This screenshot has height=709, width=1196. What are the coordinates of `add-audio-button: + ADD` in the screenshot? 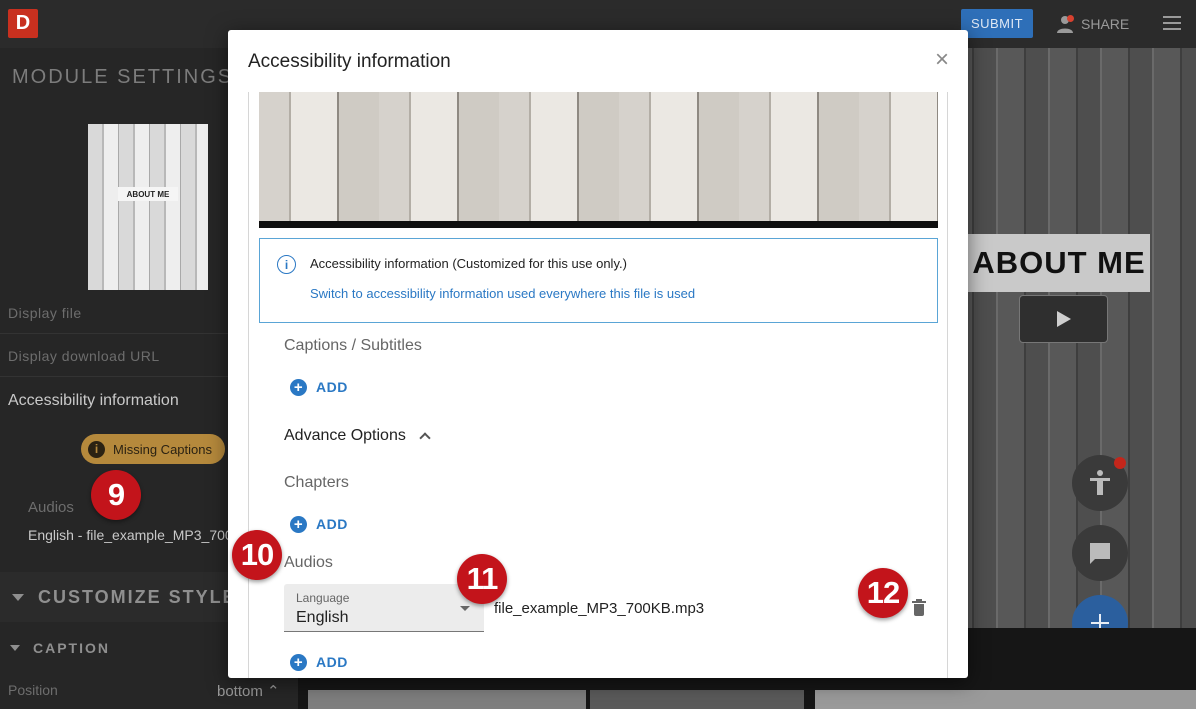 It's located at (319, 662).